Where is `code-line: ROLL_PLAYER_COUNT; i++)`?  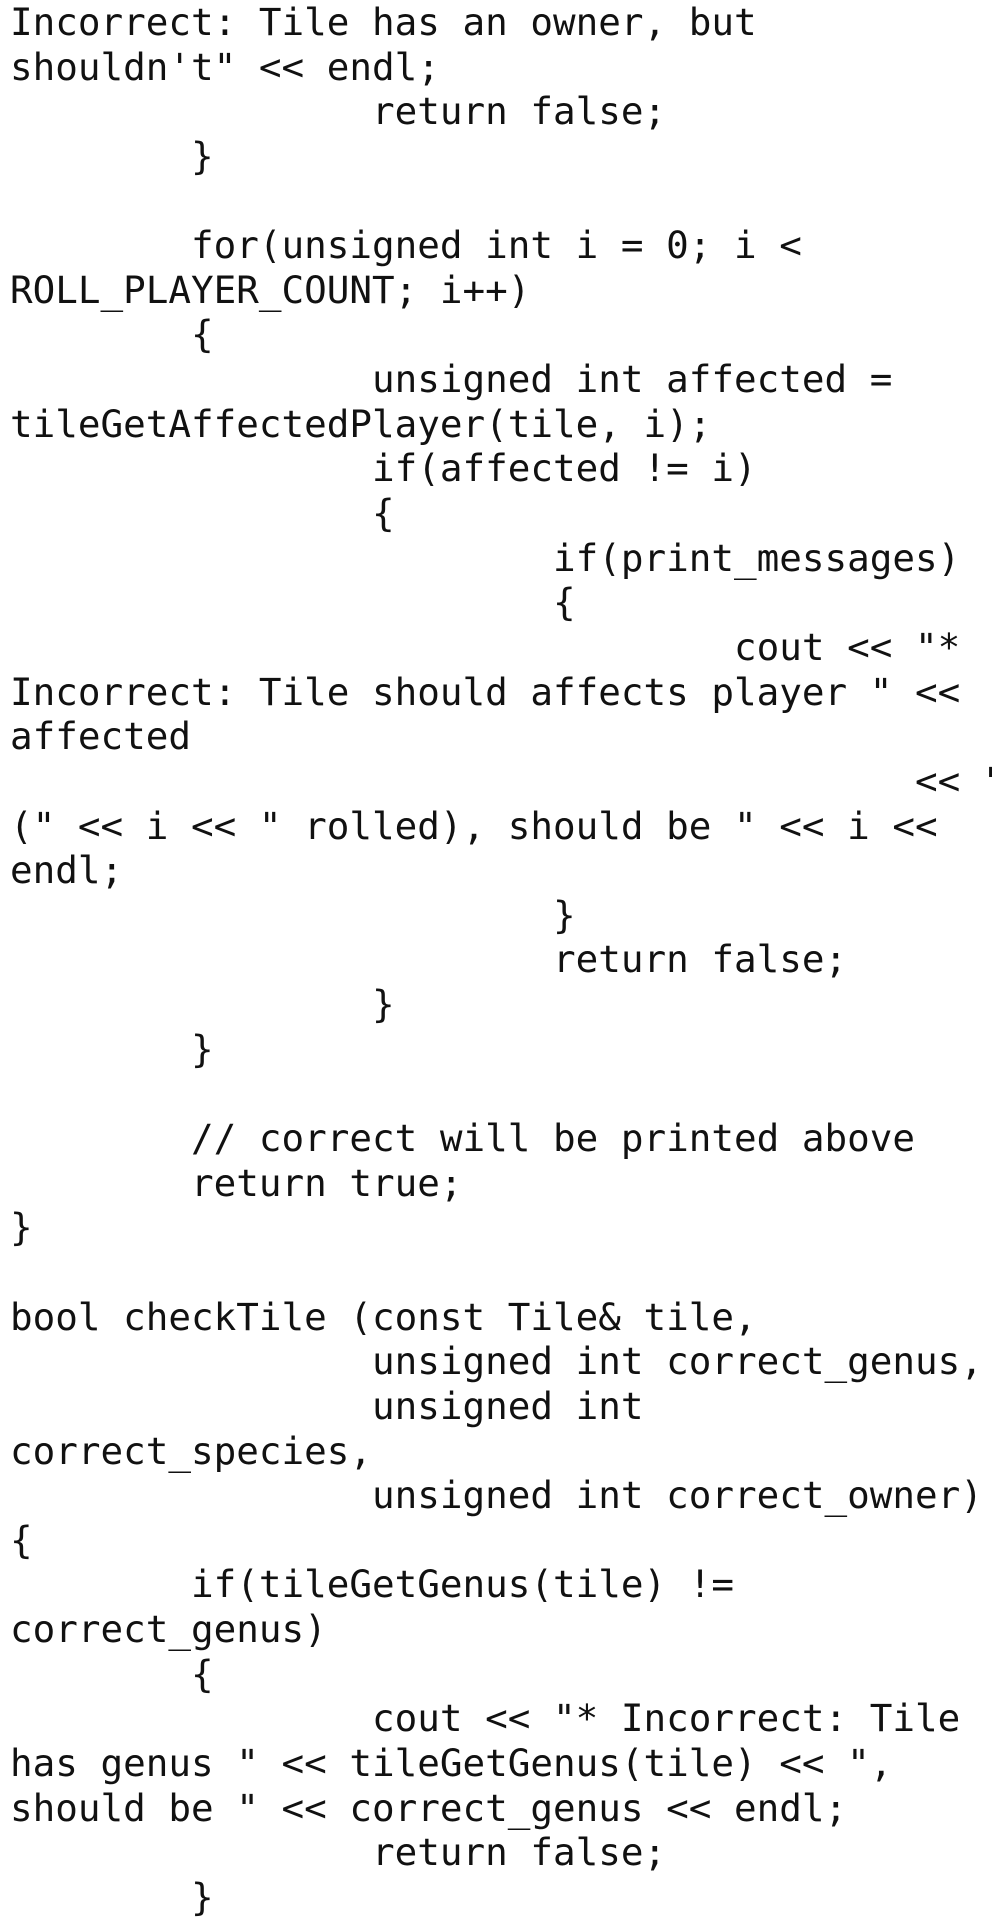
code-line: ROLL_PLAYER_COUNT; i++) is located at coordinates (270, 289).